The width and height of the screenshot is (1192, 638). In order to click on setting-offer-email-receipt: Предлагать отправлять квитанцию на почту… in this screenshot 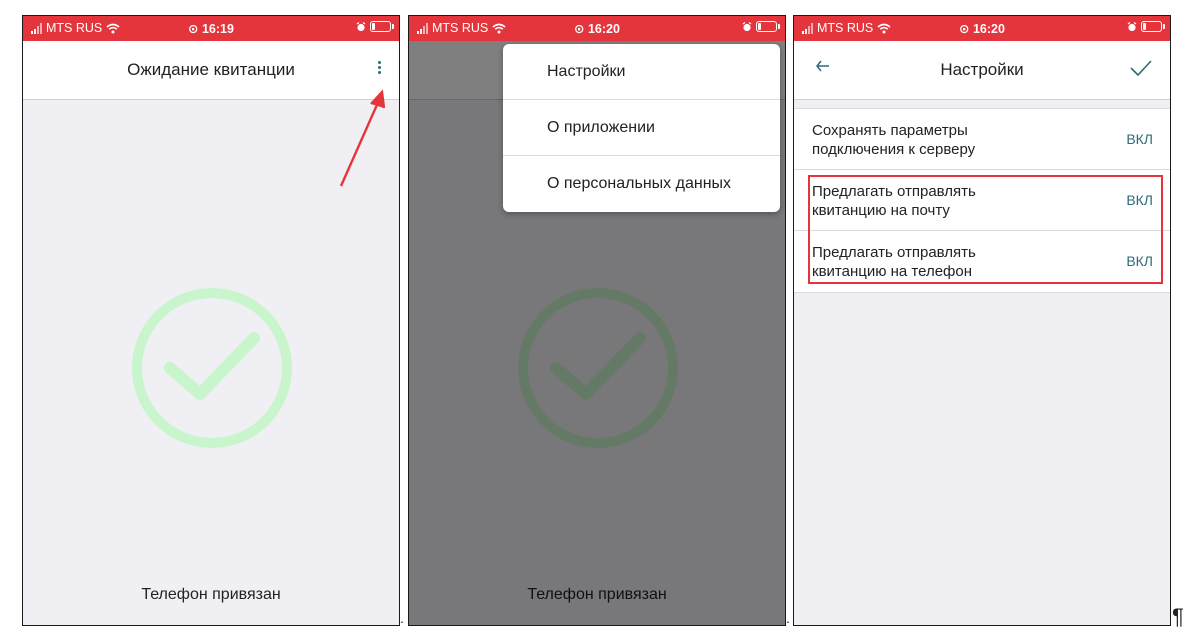, I will do `click(982, 200)`.